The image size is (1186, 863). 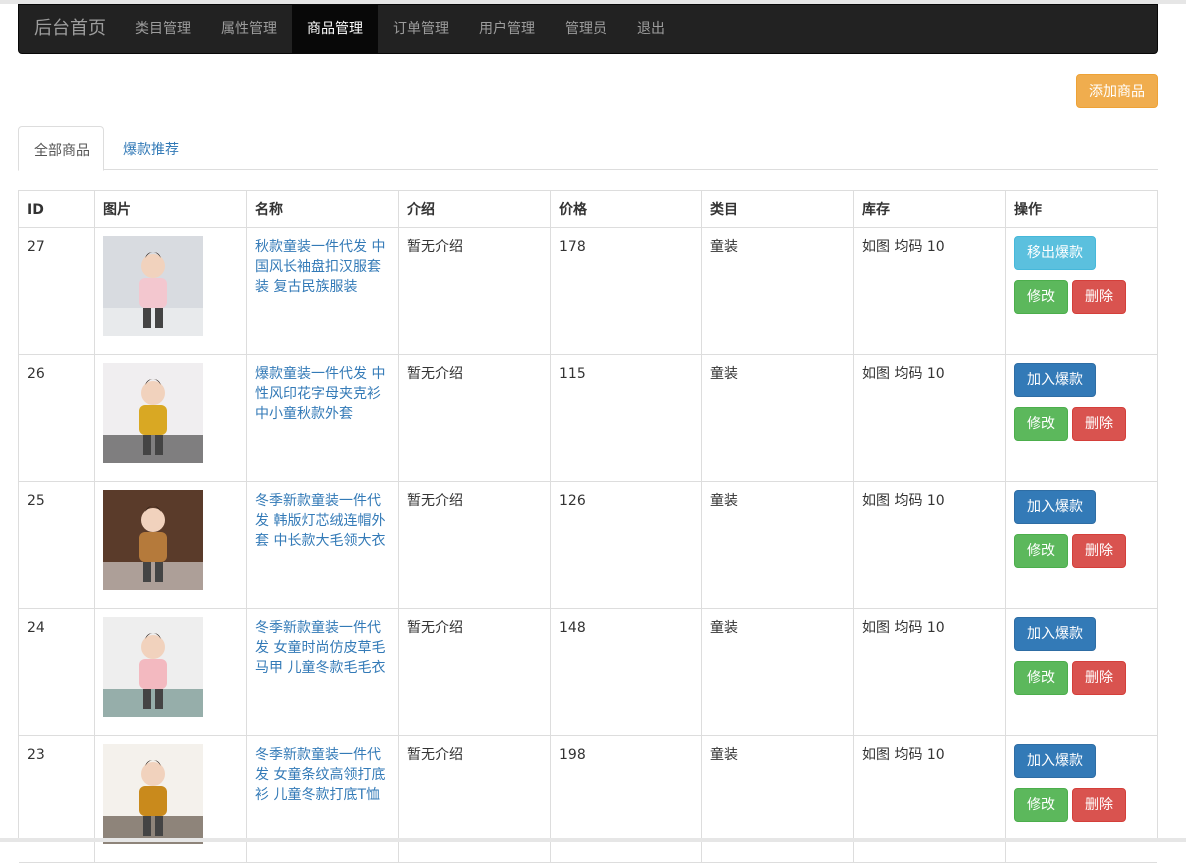 What do you see at coordinates (778, 209) in the screenshot?
I see `header-category: 类目` at bounding box center [778, 209].